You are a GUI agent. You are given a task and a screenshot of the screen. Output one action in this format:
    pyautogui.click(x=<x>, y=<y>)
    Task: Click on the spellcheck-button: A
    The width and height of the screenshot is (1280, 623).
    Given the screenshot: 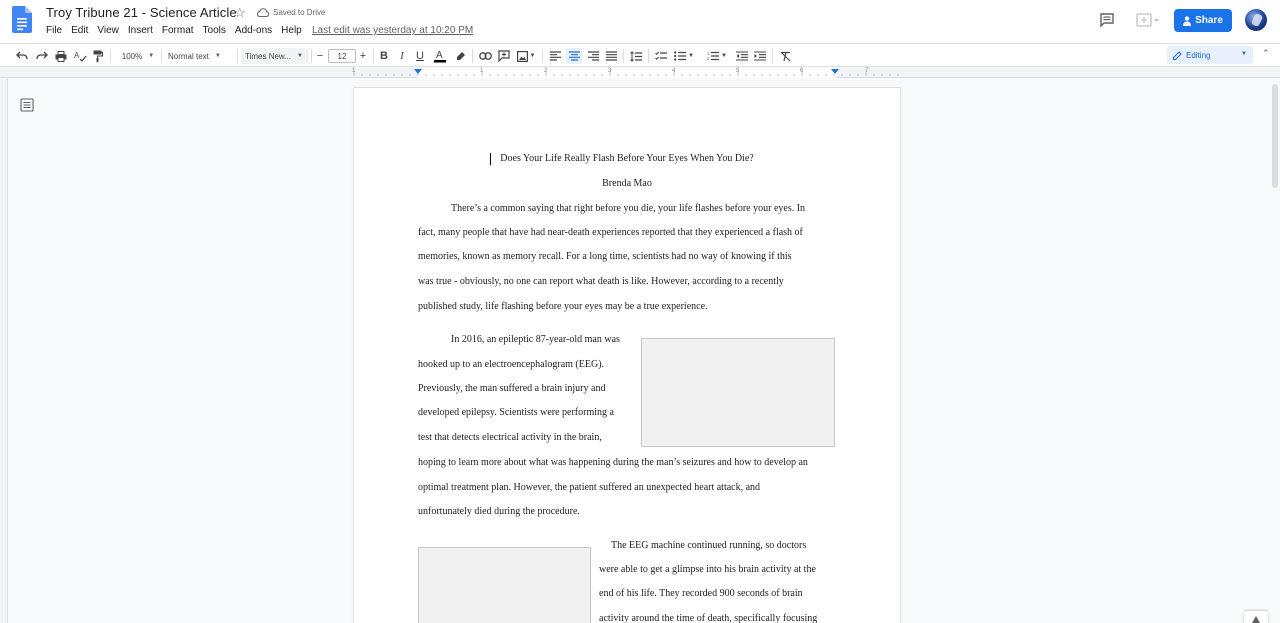 What is the action you would take?
    pyautogui.click(x=80, y=56)
    